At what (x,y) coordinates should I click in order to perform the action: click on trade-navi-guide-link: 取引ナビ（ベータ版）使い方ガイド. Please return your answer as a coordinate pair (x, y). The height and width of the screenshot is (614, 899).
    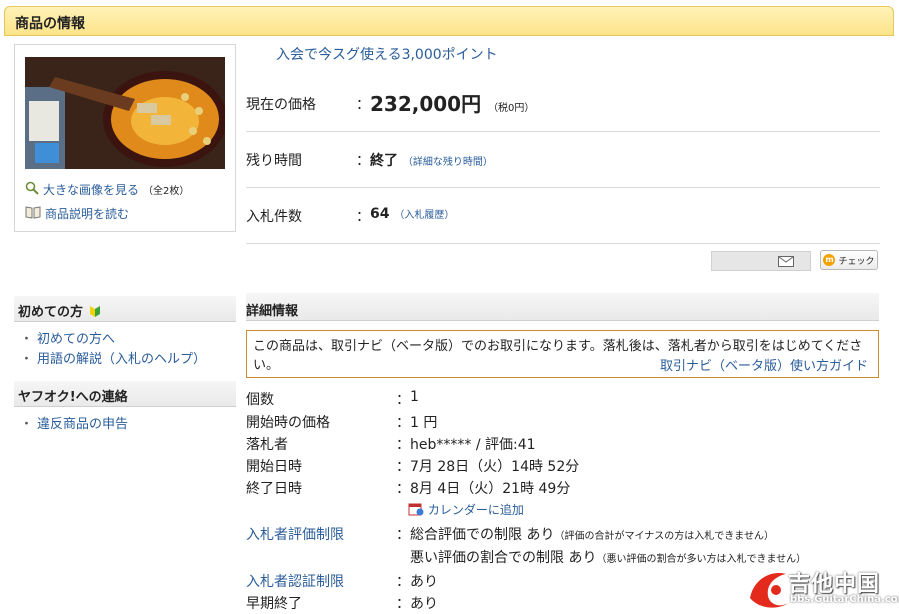
    Looking at the image, I should click on (764, 364).